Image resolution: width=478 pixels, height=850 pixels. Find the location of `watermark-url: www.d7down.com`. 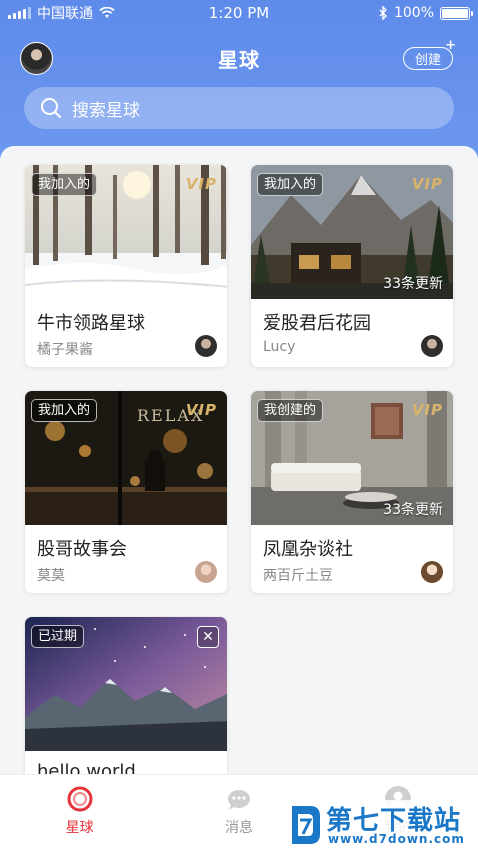

watermark-url: www.d7down.com is located at coordinates (396, 839).